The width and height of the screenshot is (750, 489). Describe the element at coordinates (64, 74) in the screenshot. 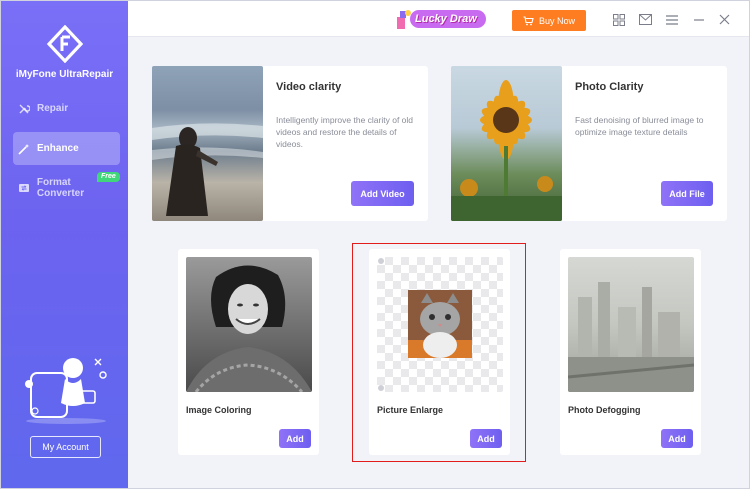

I see `app-name: iMyFone UltraRepair` at that location.